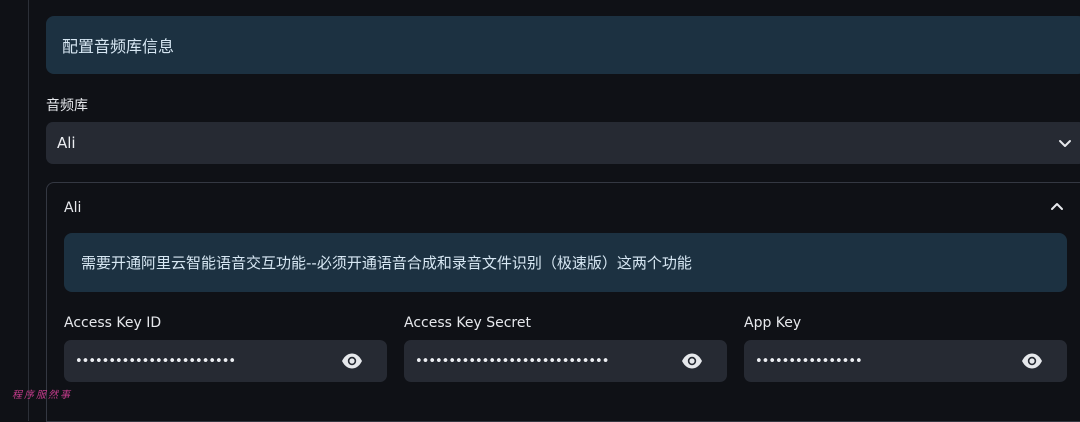 Image resolution: width=1080 pixels, height=422 pixels. Describe the element at coordinates (1057, 207) in the screenshot. I see `chevron-up-icon` at that location.